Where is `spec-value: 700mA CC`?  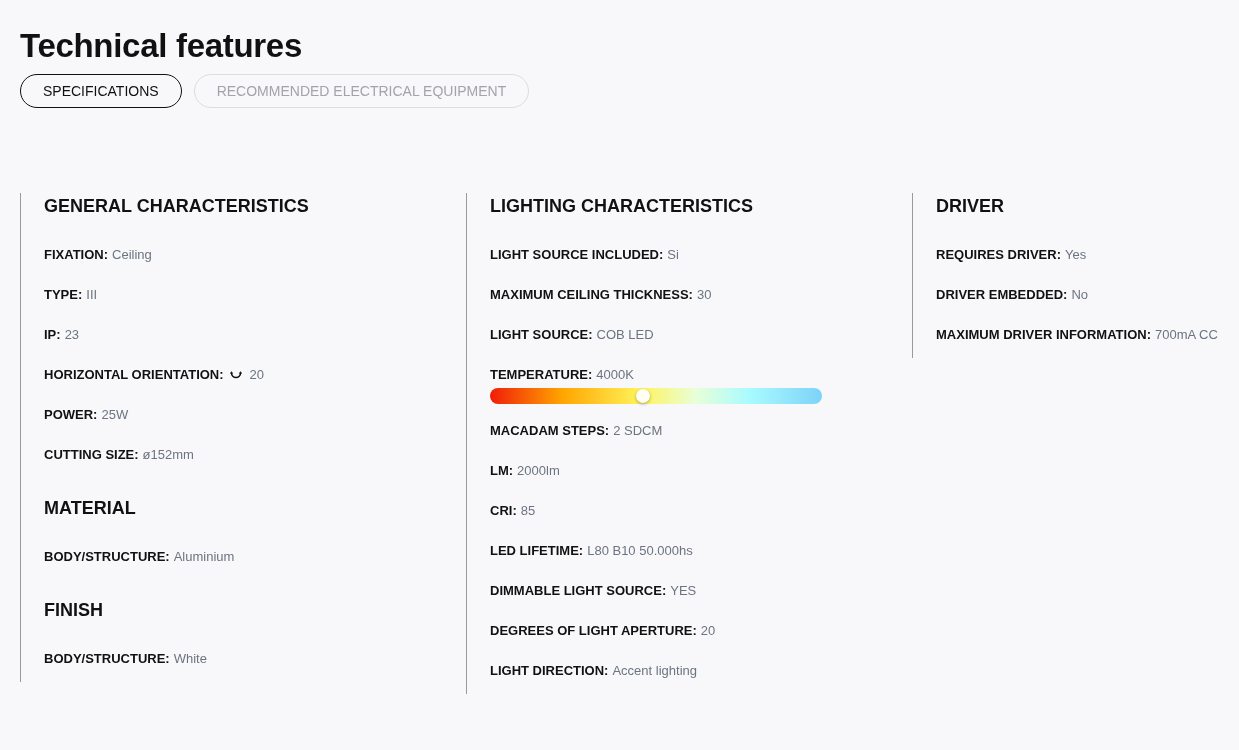
spec-value: 700mA CC is located at coordinates (1186, 335).